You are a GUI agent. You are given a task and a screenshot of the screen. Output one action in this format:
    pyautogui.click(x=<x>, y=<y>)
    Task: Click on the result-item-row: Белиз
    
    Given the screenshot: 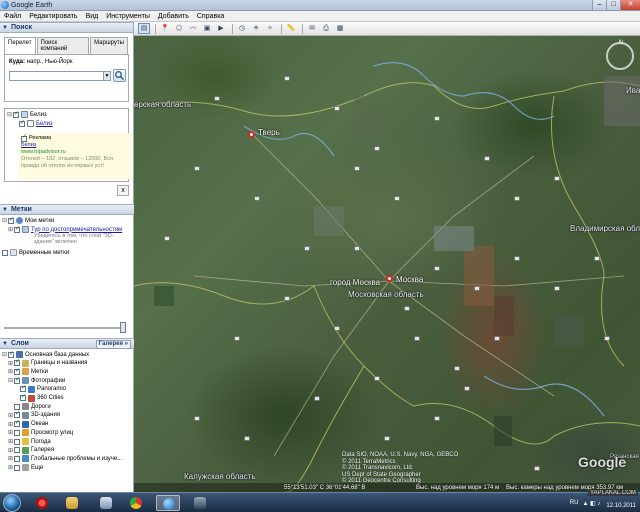 What is the action you would take?
    pyautogui.click(x=36, y=123)
    